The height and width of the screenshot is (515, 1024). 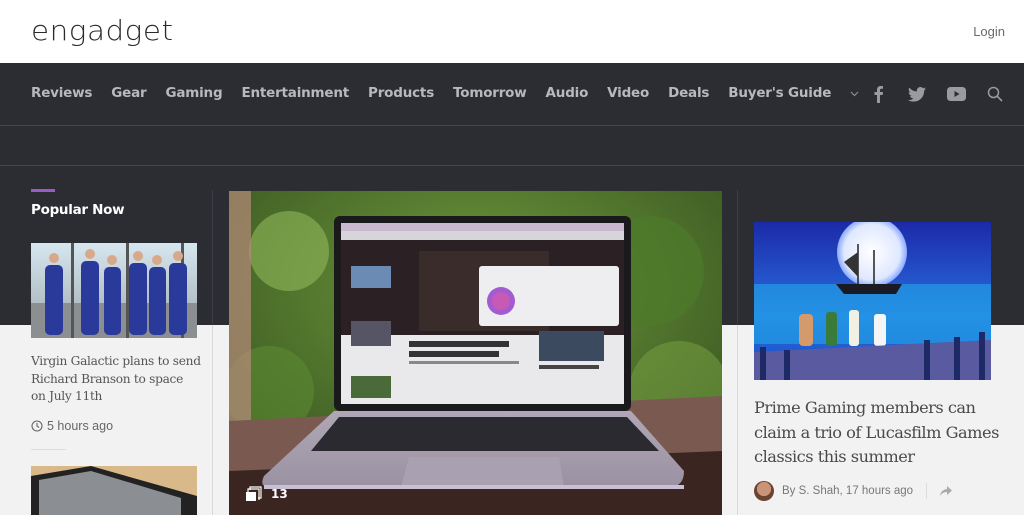 I want to click on login-link: Login, so click(x=989, y=31).